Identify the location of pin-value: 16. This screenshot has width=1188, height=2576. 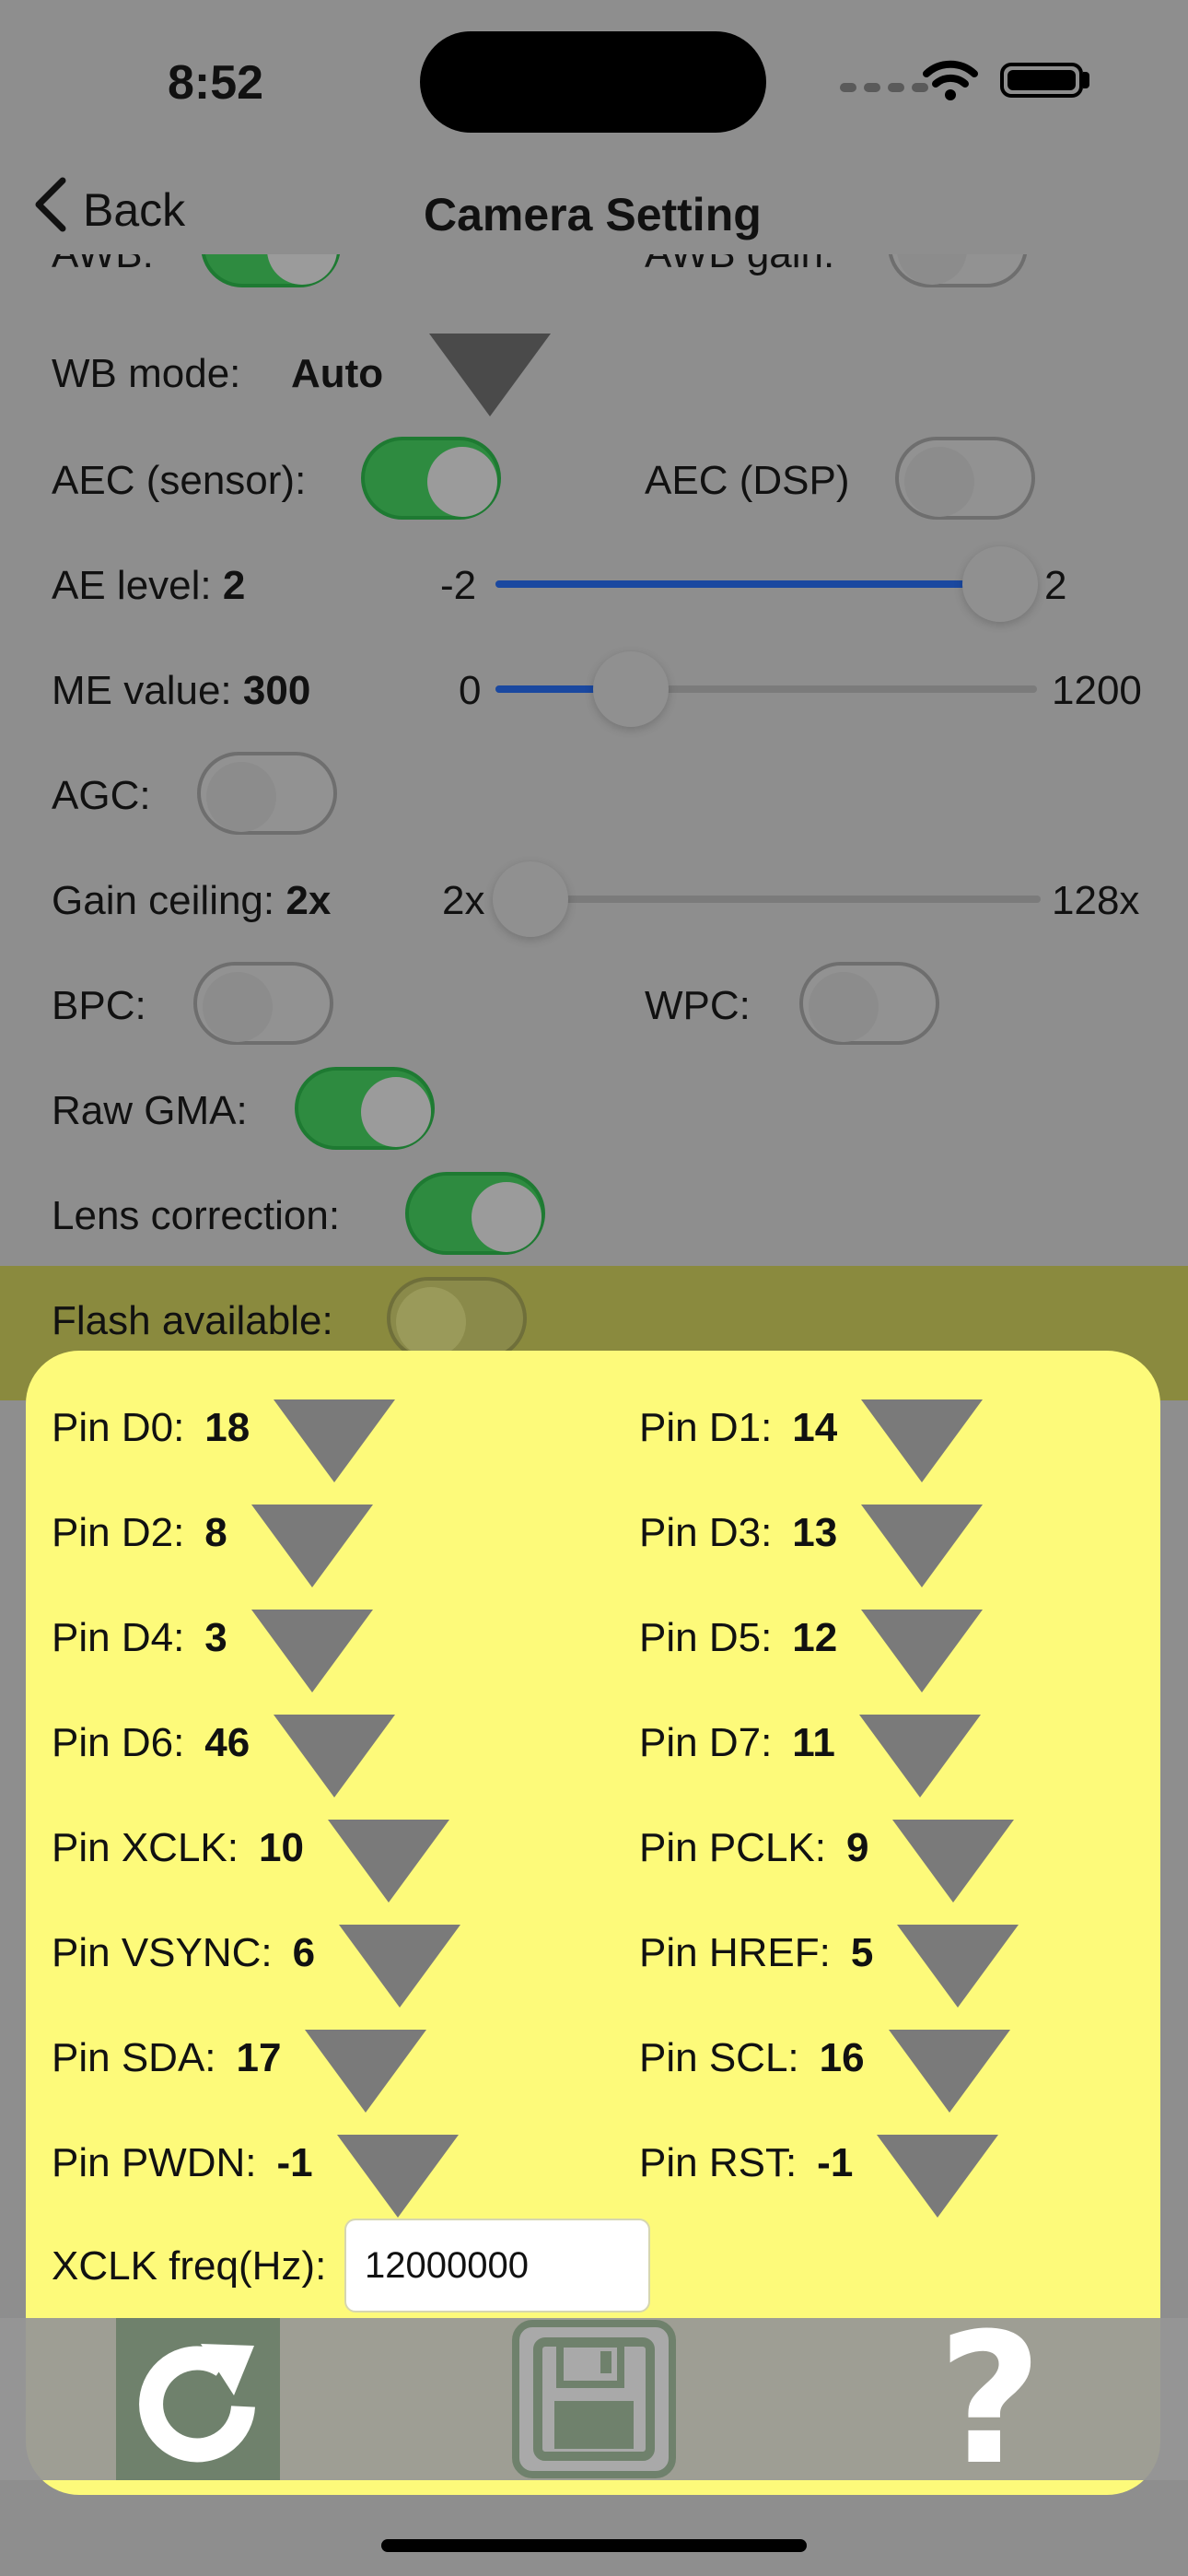
(842, 2057).